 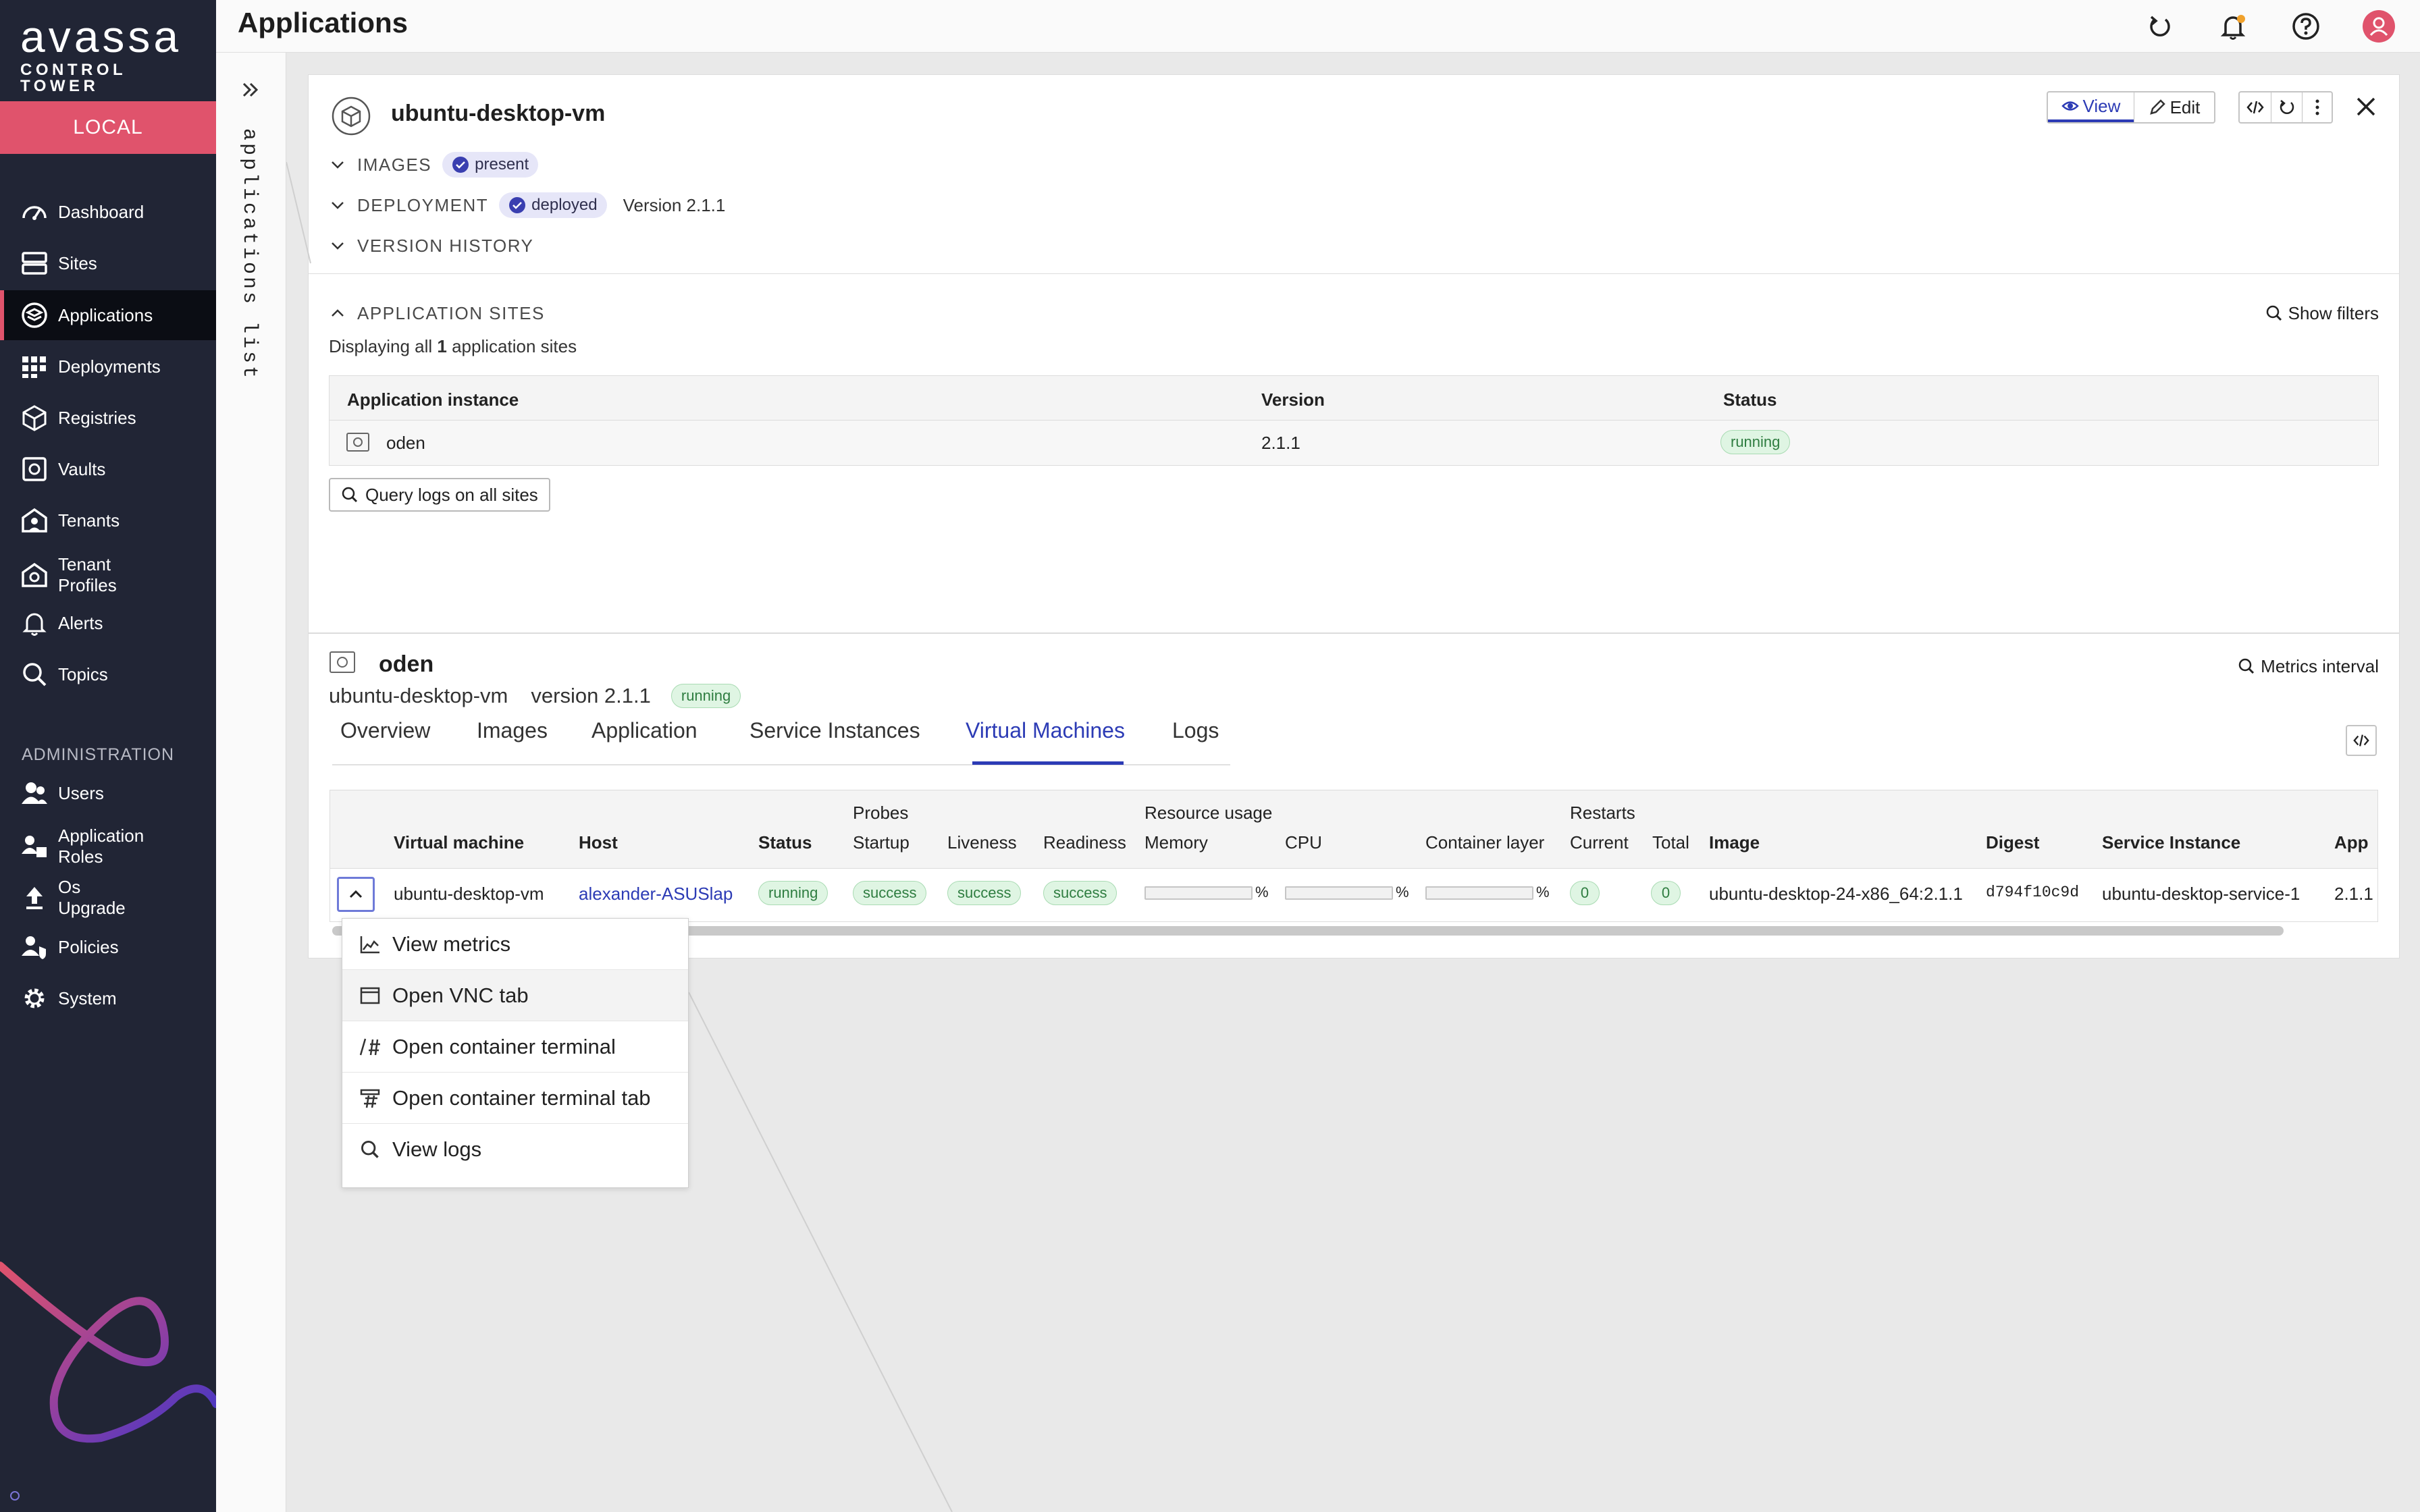 I want to click on refresh-button, so click(x=2160, y=26).